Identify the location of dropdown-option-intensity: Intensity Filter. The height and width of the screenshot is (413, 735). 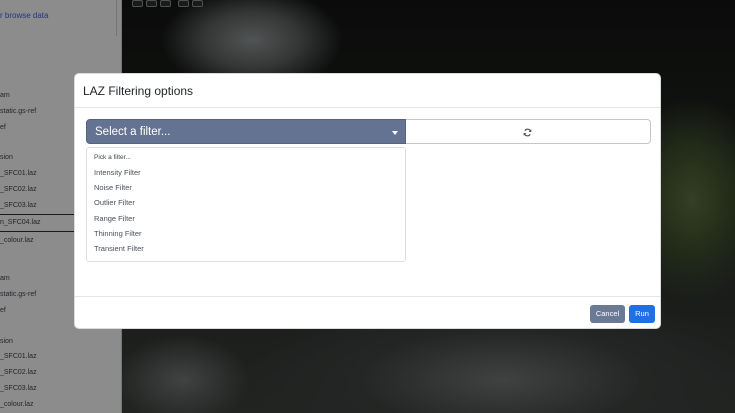
(117, 172).